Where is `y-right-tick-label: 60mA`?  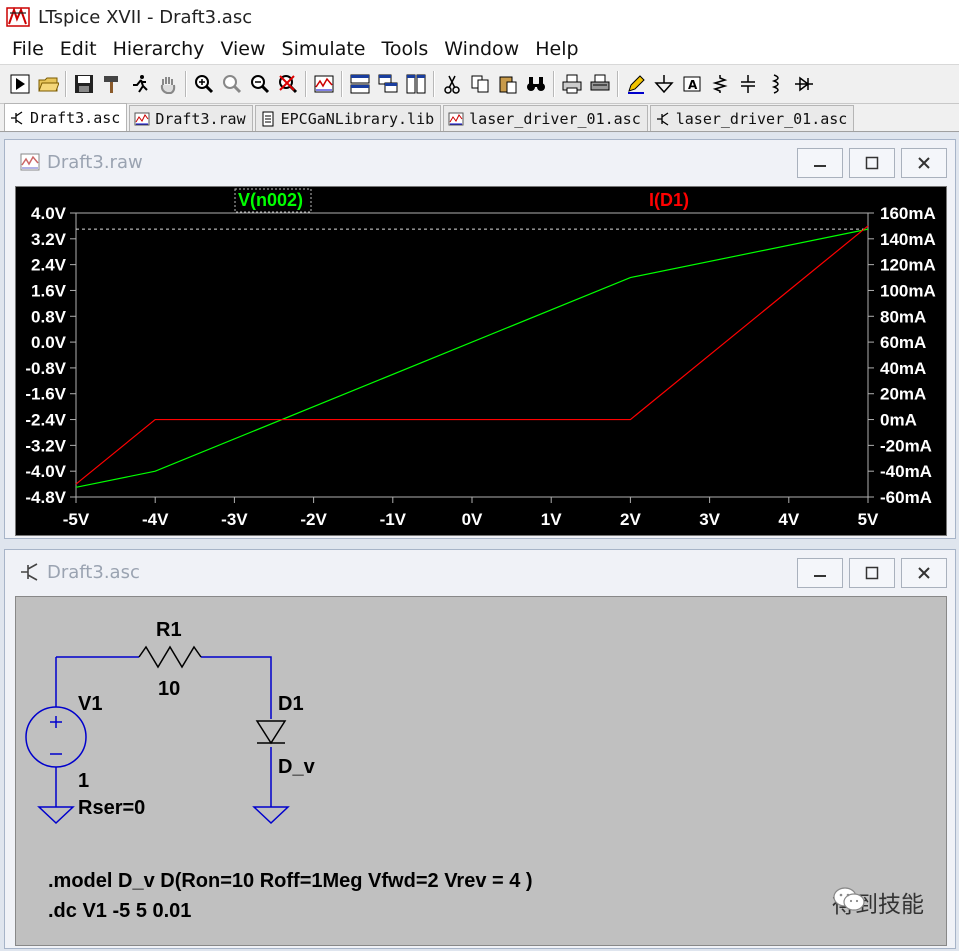
y-right-tick-label: 60mA is located at coordinates (903, 342).